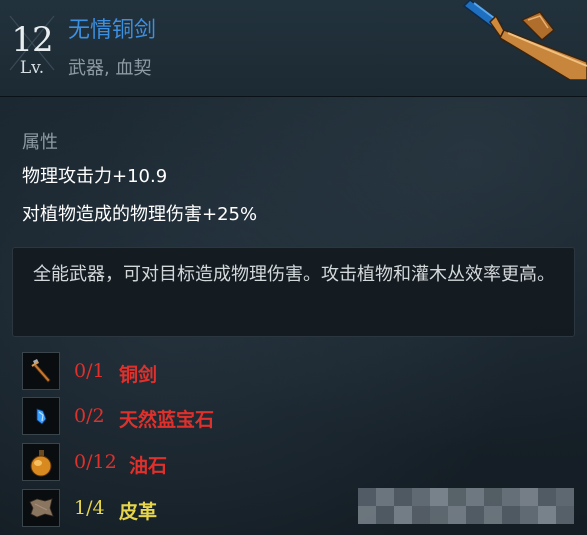 The image size is (587, 535). I want to click on material-row: 0/1 铜剑, so click(187, 371).